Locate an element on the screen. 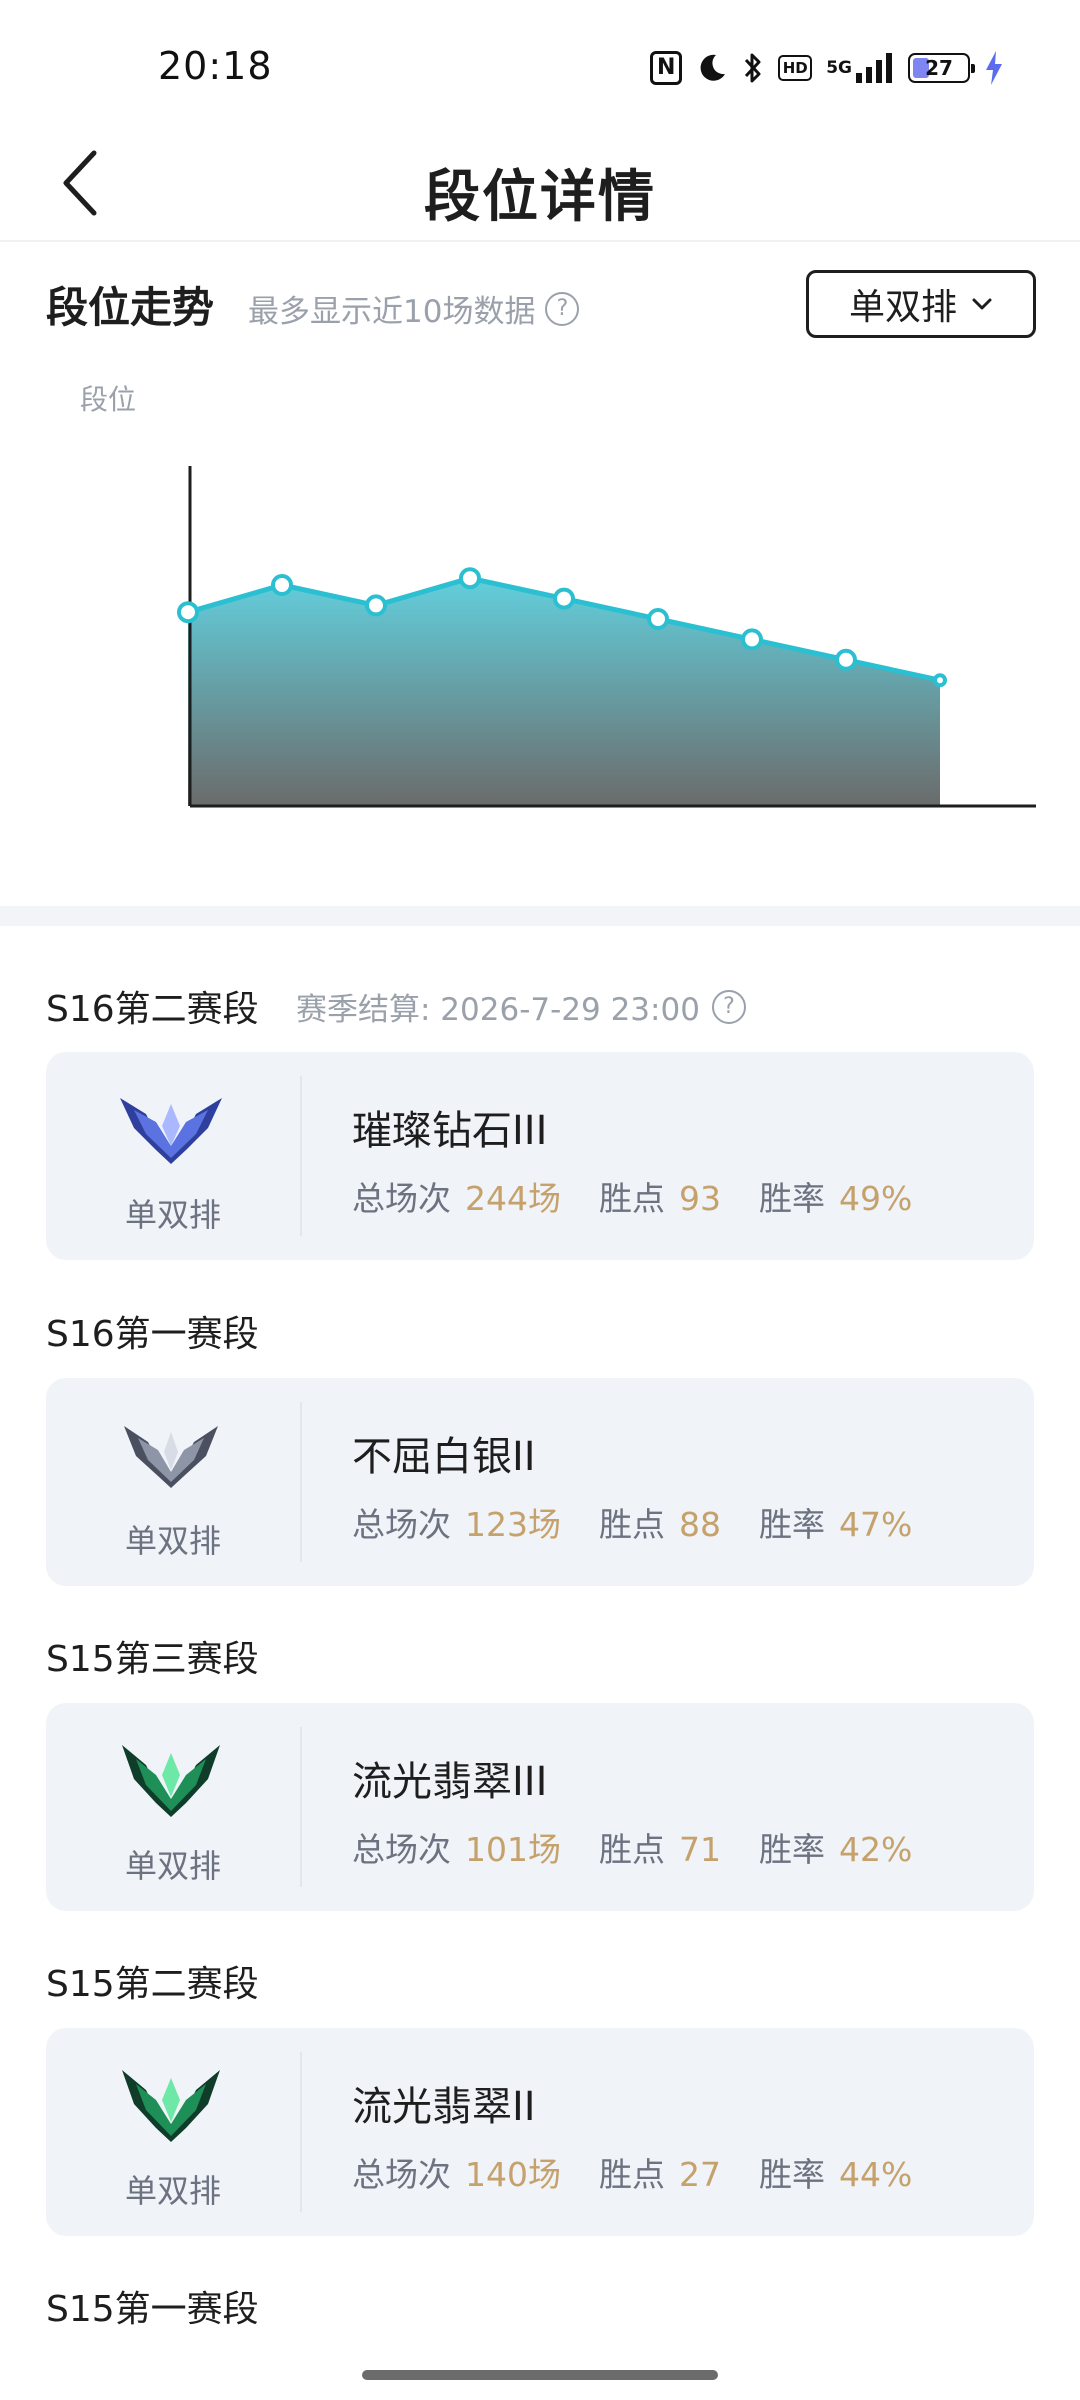 The width and height of the screenshot is (1080, 2400). nfc-icon: N is located at coordinates (666, 68).